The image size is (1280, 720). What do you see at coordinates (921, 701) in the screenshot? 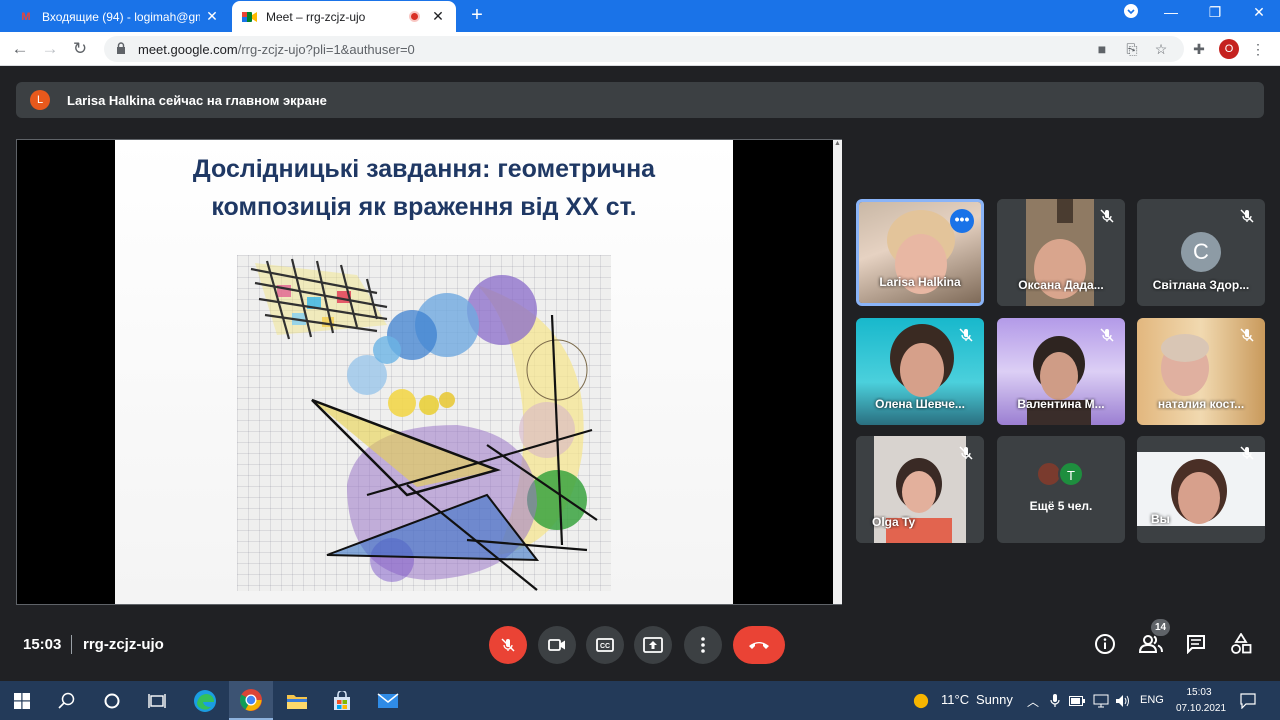
I see `weather-sun-icon` at bounding box center [921, 701].